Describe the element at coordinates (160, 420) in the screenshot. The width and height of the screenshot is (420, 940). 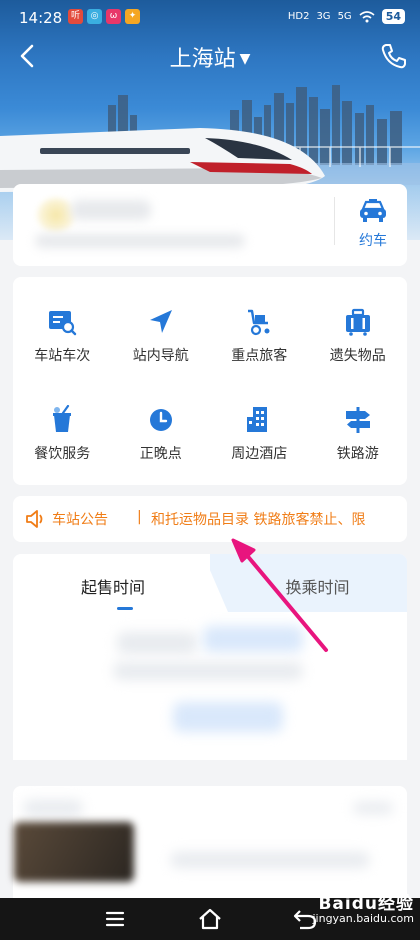
I see `clock-icon` at that location.